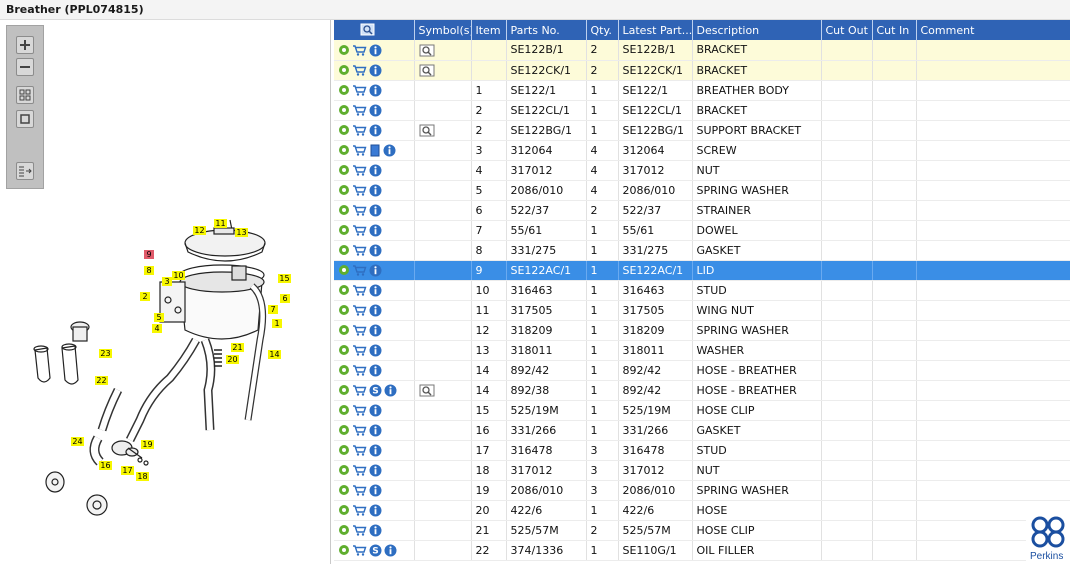 The width and height of the screenshot is (1070, 564). What do you see at coordinates (145, 296) in the screenshot?
I see `callout-2: 2` at bounding box center [145, 296].